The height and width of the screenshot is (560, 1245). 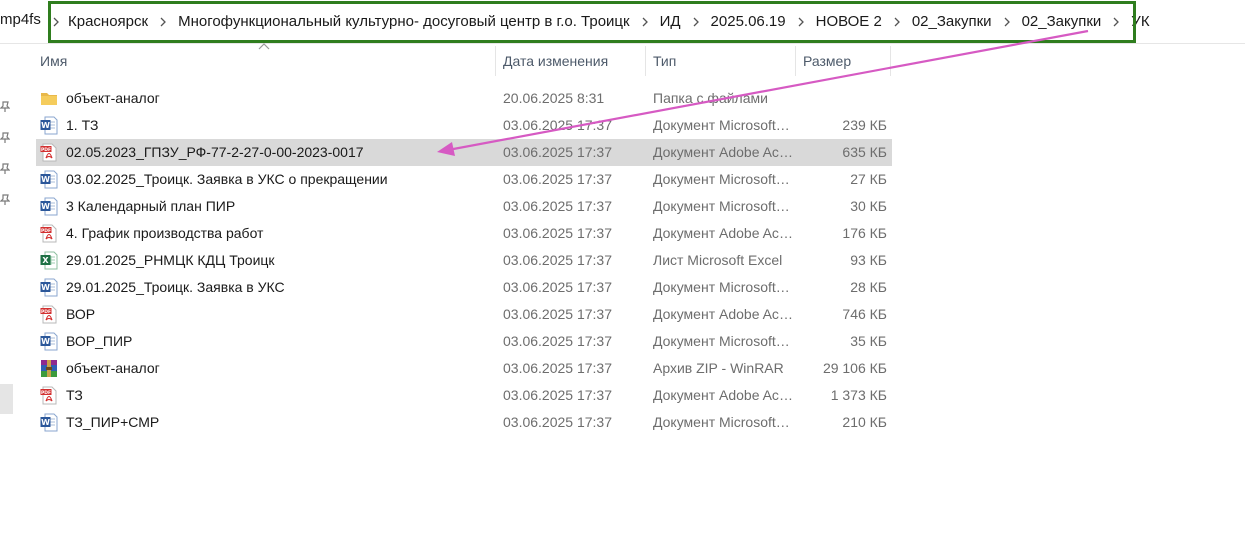 I want to click on winrar-archive-icon, so click(x=49, y=368).